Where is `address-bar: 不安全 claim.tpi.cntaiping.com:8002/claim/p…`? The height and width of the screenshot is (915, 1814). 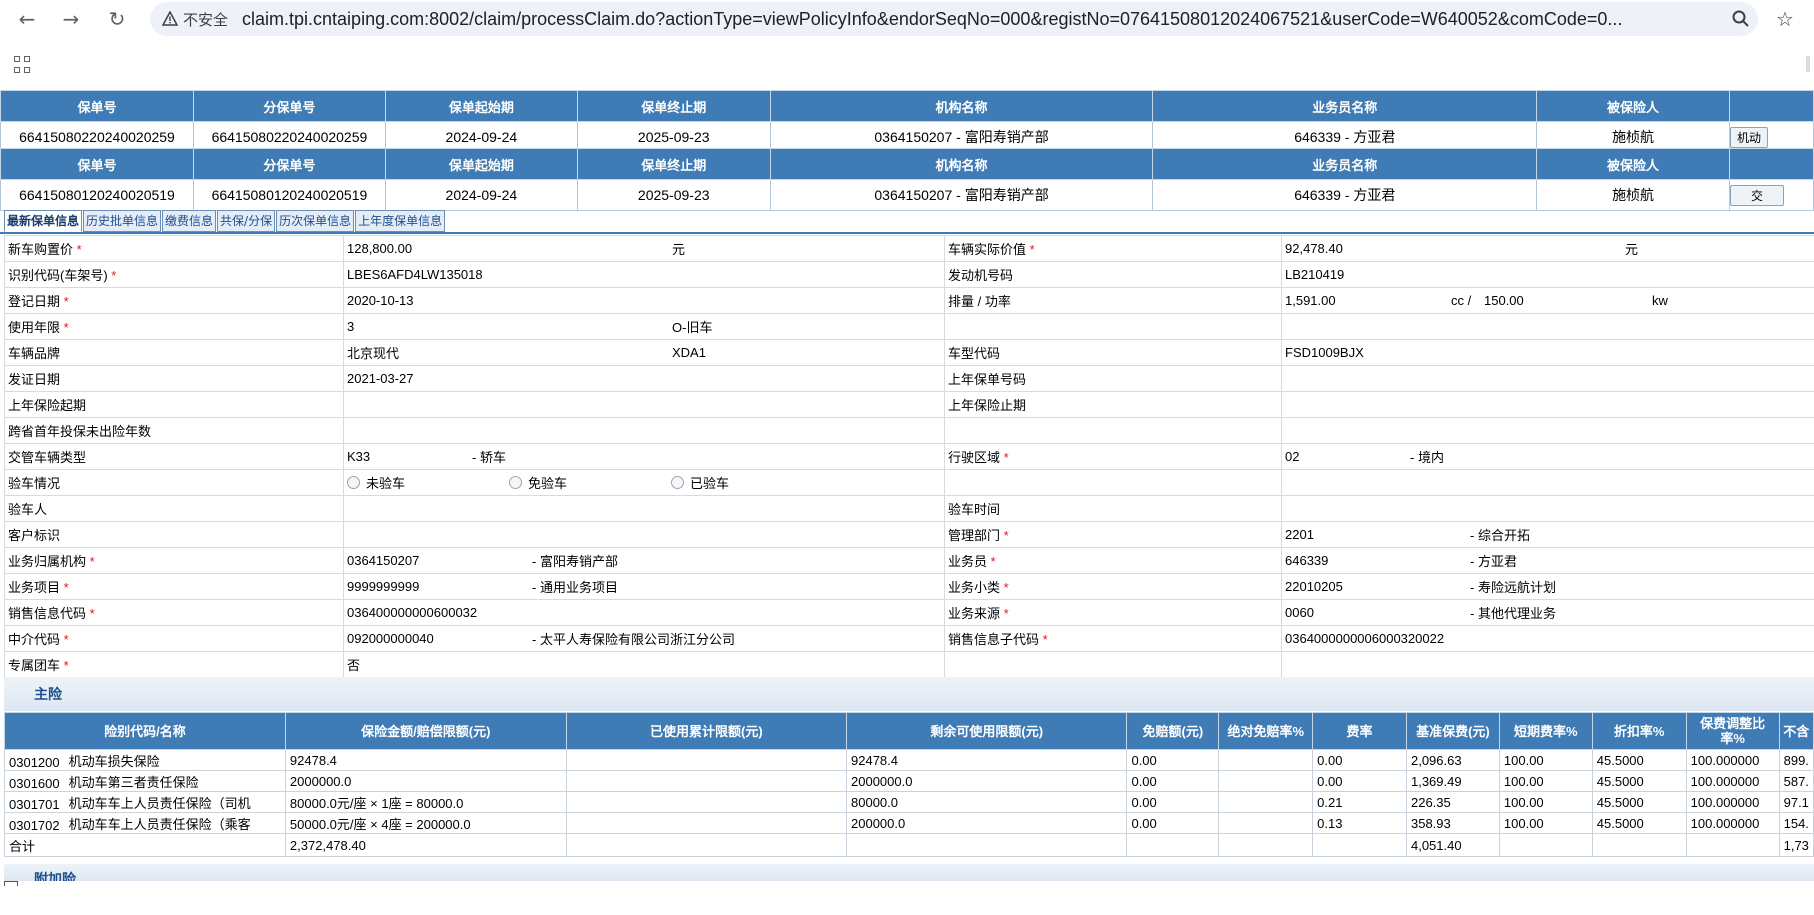
address-bar: 不安全 claim.tpi.cntaiping.com:8002/claim/p… is located at coordinates (954, 19).